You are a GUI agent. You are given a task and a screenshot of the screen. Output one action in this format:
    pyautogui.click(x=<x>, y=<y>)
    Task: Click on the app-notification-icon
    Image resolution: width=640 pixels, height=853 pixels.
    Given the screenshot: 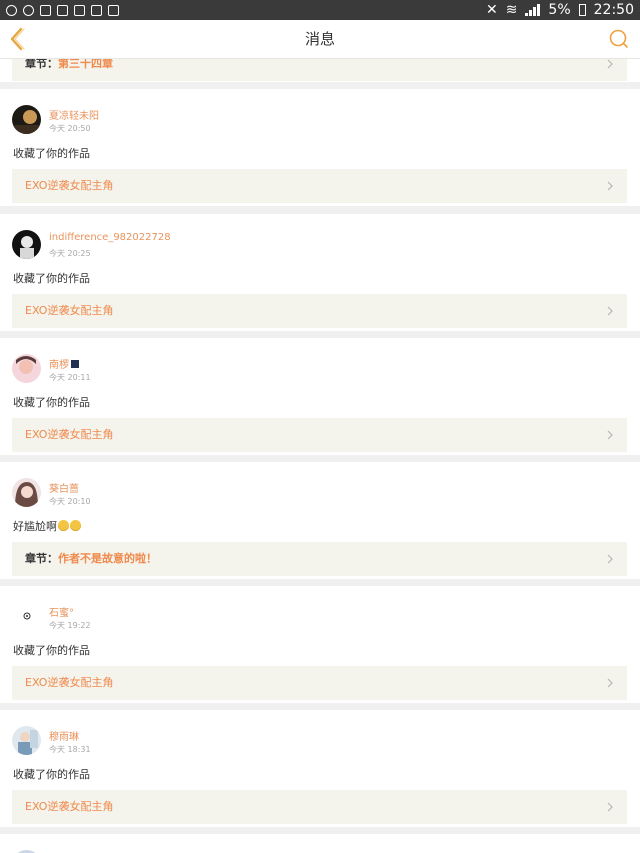 What is the action you would take?
    pyautogui.click(x=11, y=10)
    